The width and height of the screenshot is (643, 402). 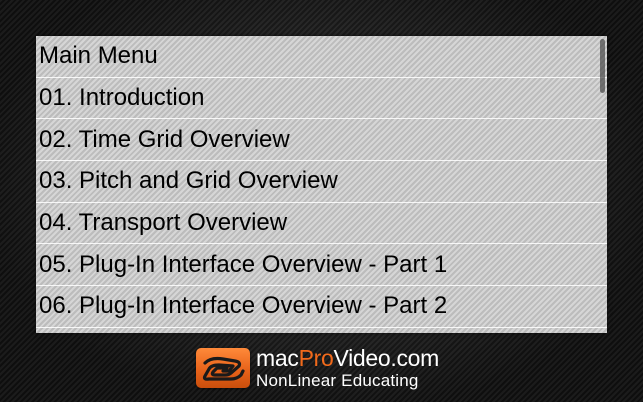 I want to click on brand-name: macProVideo.com, so click(x=347, y=358).